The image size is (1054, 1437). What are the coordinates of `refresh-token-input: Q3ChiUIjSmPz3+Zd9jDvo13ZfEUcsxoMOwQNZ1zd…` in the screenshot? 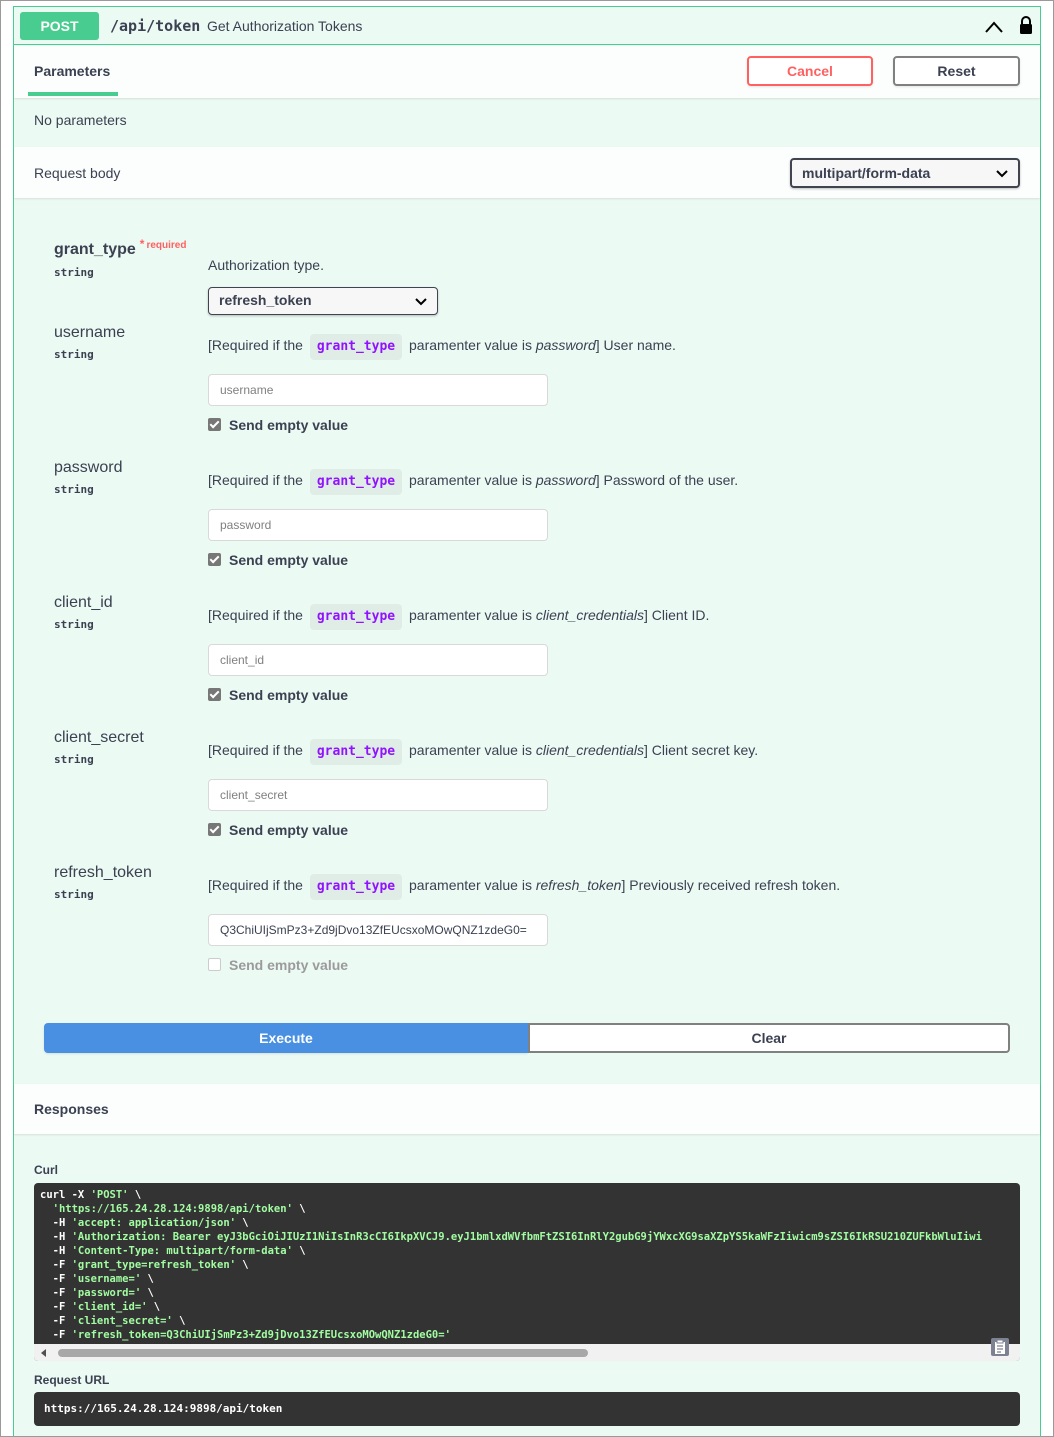 It's located at (378, 930).